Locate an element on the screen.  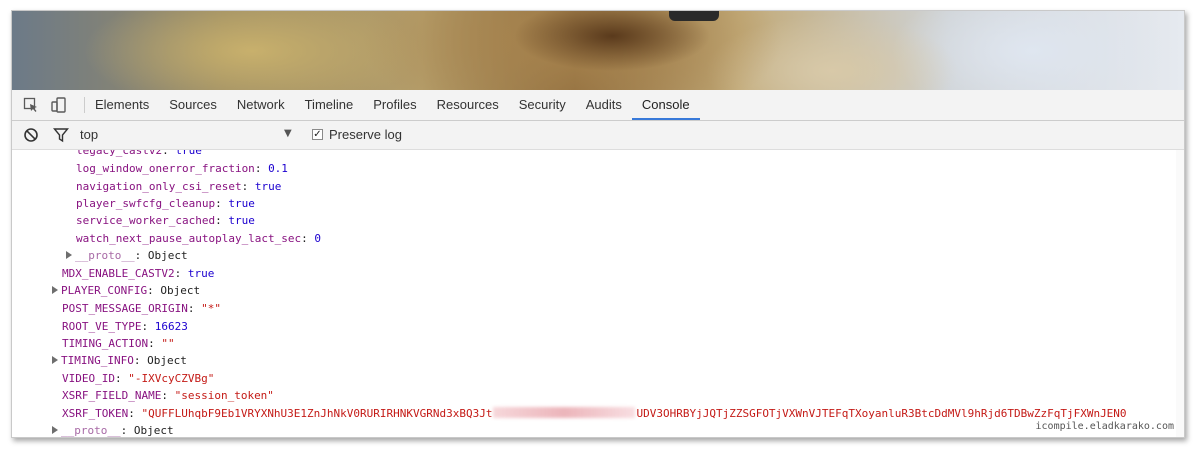
property-key: MDX_ENABLE_CASTV2 is located at coordinates (118, 273).